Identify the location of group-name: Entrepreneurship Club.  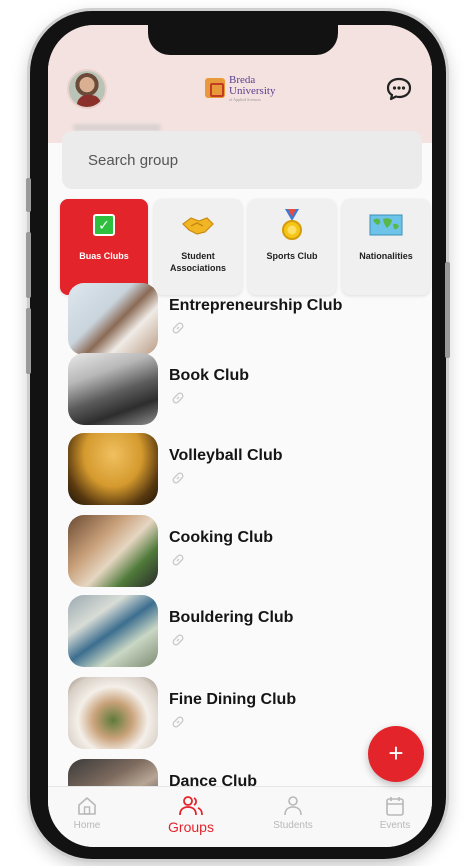
(256, 305).